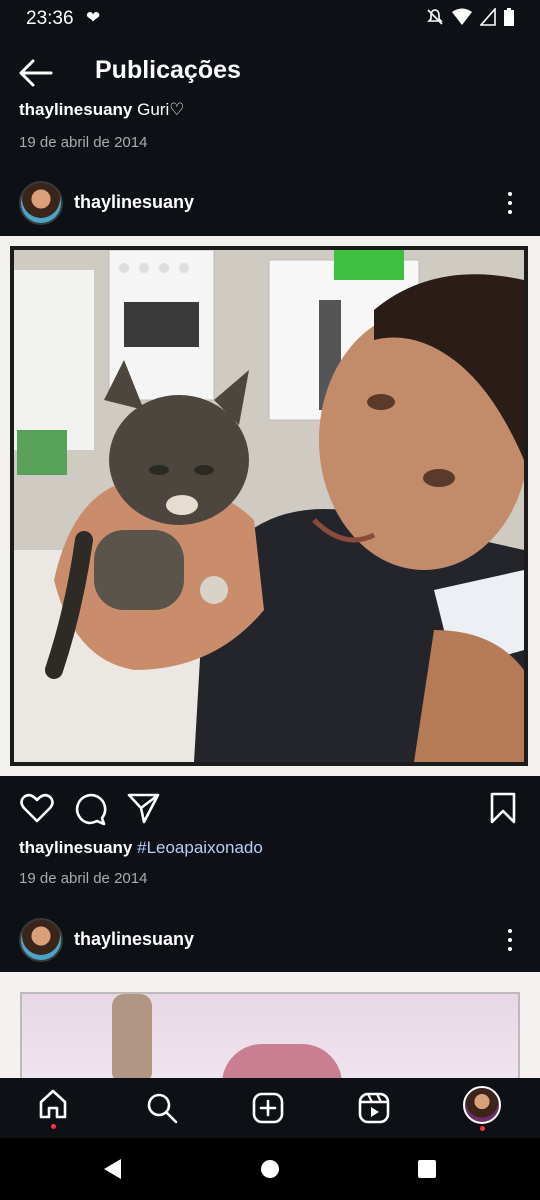 The width and height of the screenshot is (540, 1200). What do you see at coordinates (503, 808) in the screenshot?
I see `save-icon` at bounding box center [503, 808].